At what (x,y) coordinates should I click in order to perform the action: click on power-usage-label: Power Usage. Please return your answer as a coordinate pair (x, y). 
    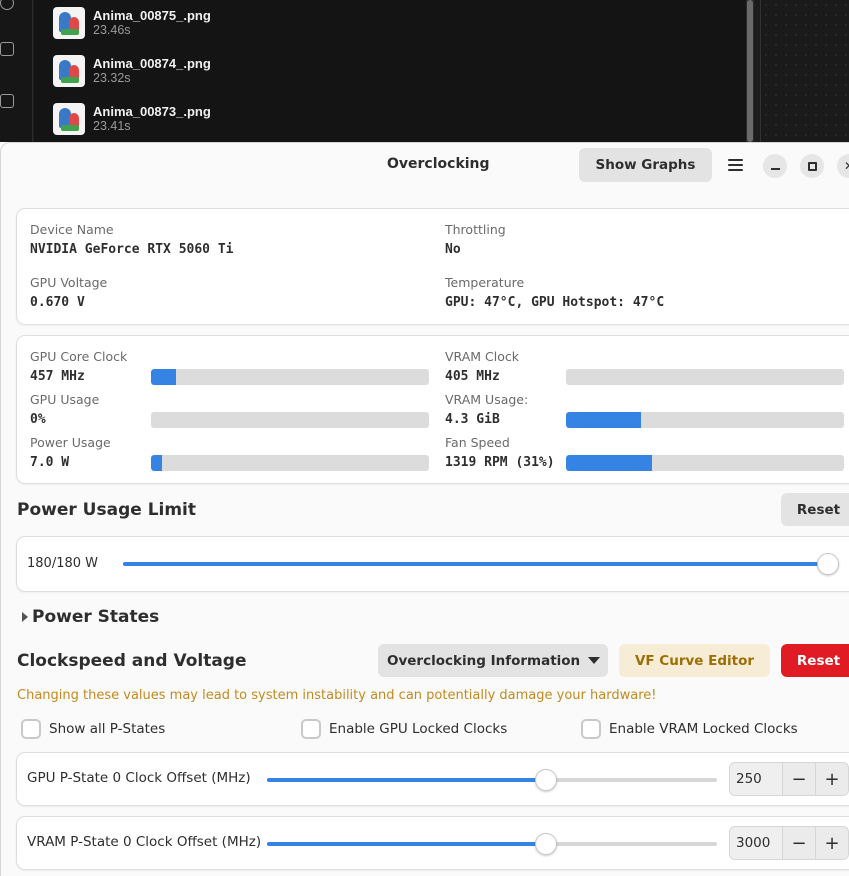
    Looking at the image, I should click on (70, 442).